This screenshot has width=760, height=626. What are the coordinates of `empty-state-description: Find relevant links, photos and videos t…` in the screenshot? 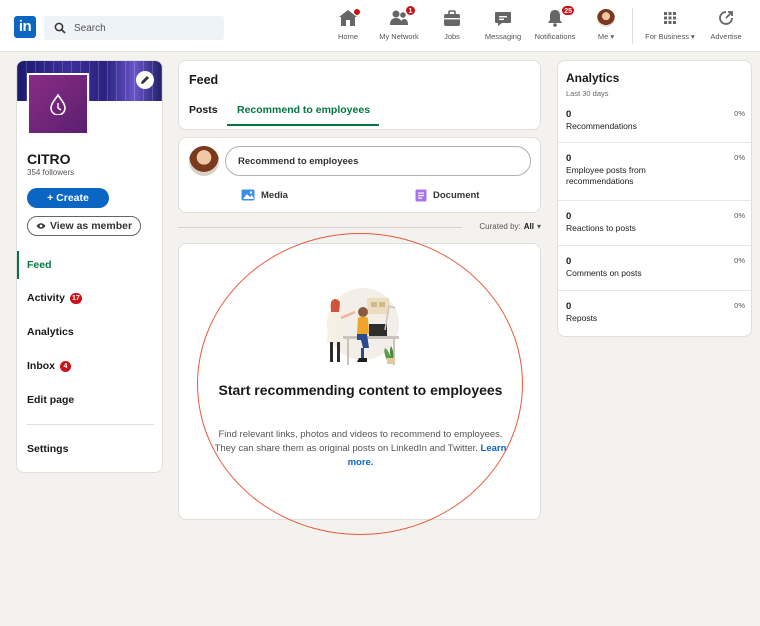 It's located at (358, 441).